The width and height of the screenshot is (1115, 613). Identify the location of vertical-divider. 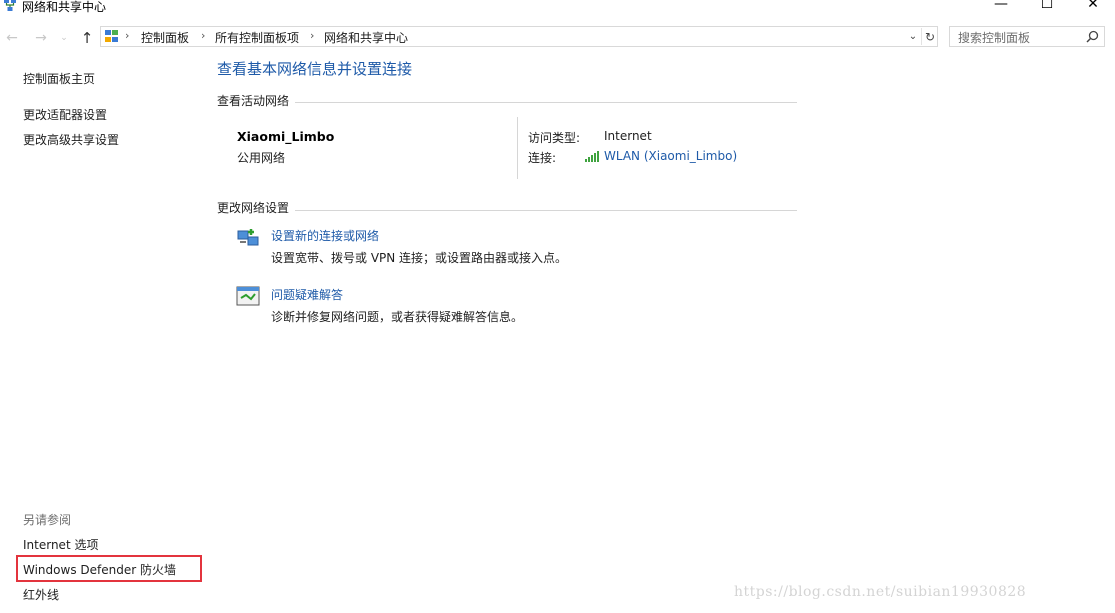
(517, 148).